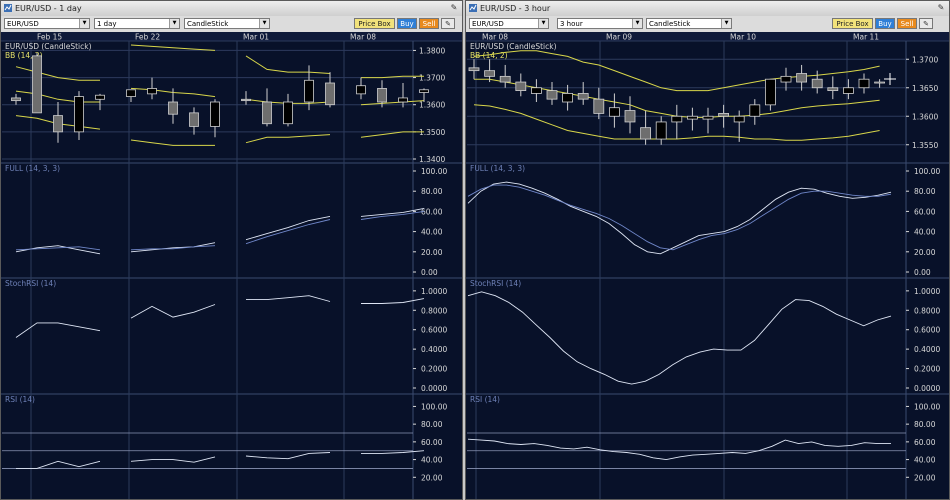 The width and height of the screenshot is (950, 500). I want to click on price-panel-label: EUR/USD (CandleStick), so click(48, 46).